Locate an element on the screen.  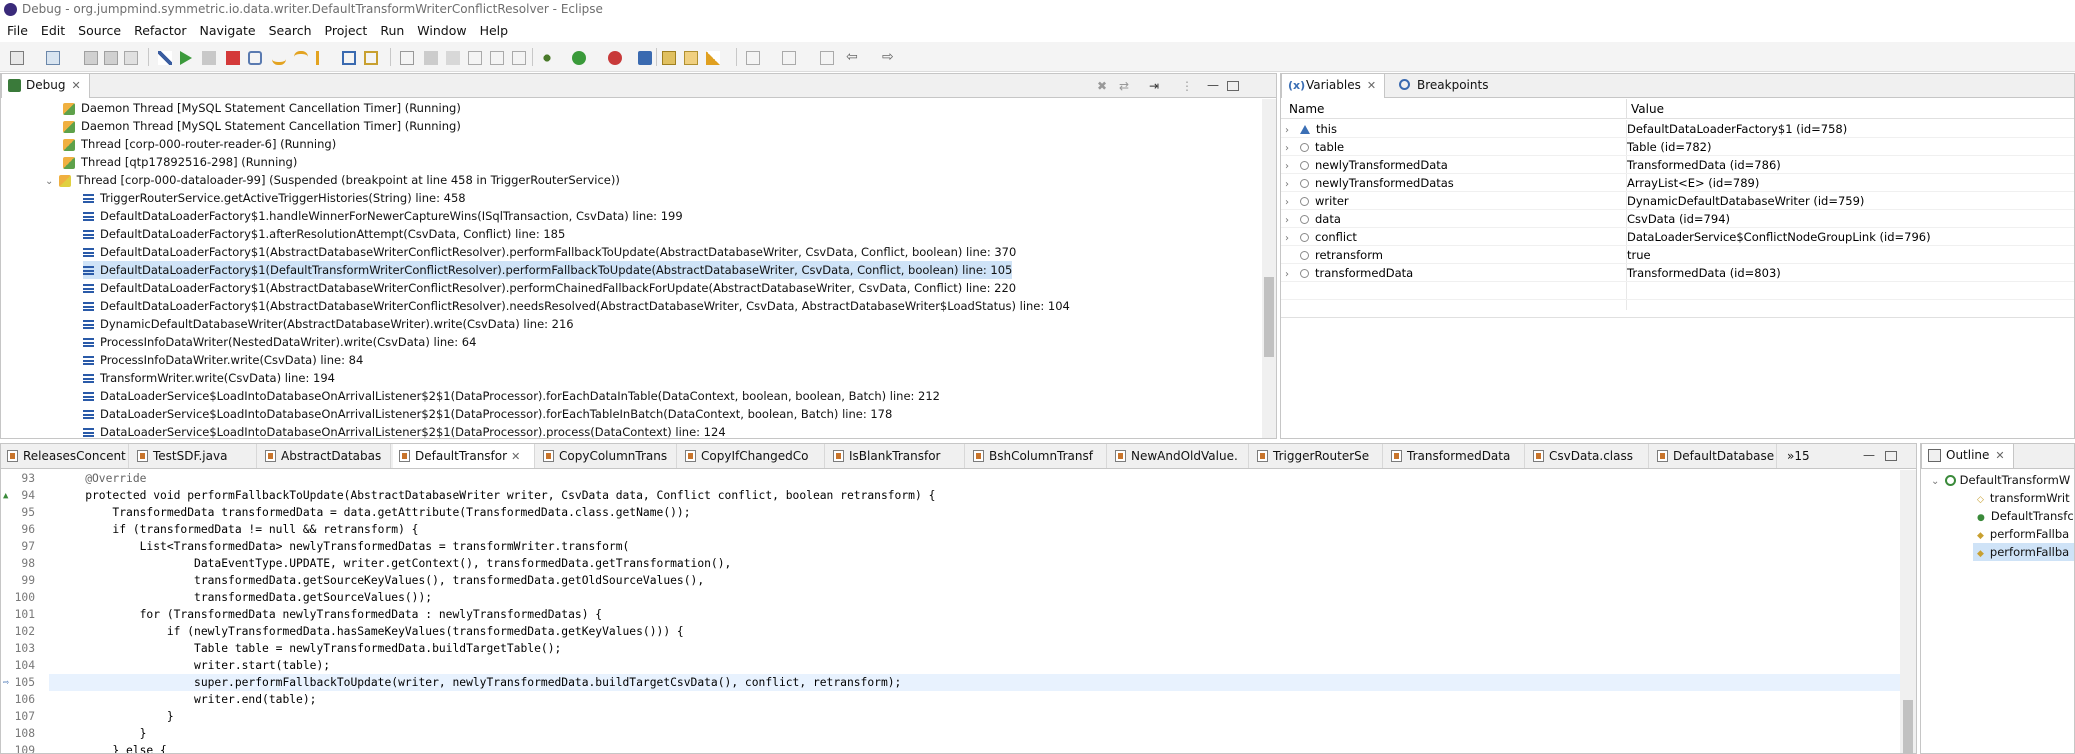
column-value-header: Value is located at coordinates (1647, 109).